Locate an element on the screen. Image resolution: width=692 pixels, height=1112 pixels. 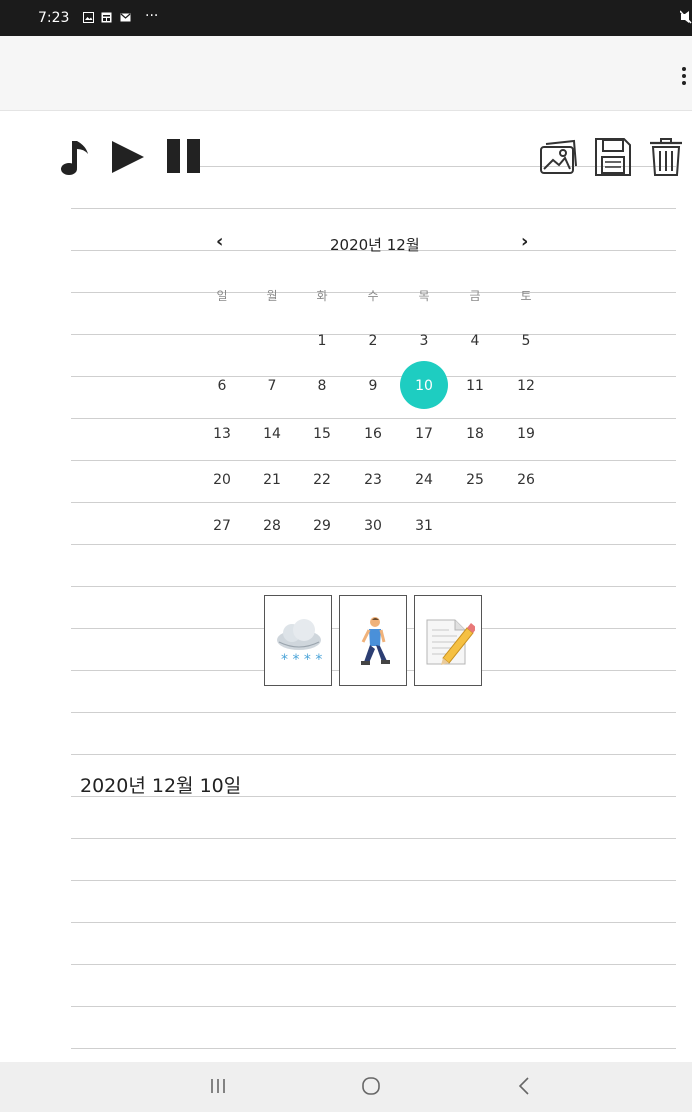
more-vertical-icon is located at coordinates (684, 77).